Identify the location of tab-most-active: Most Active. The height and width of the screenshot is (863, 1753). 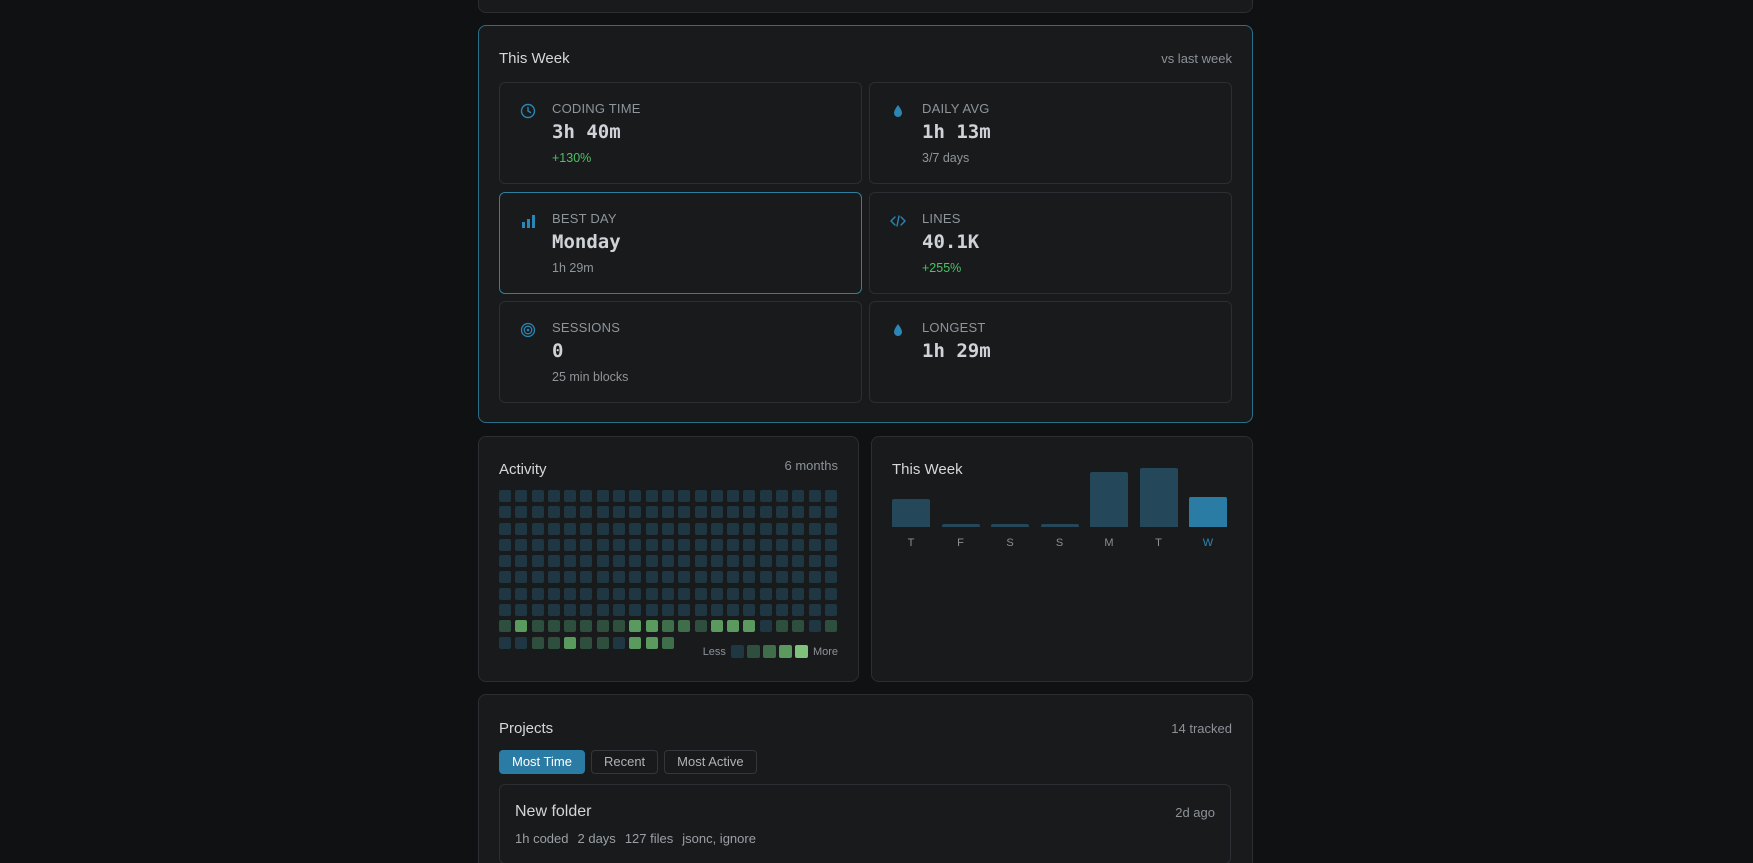
(710, 762).